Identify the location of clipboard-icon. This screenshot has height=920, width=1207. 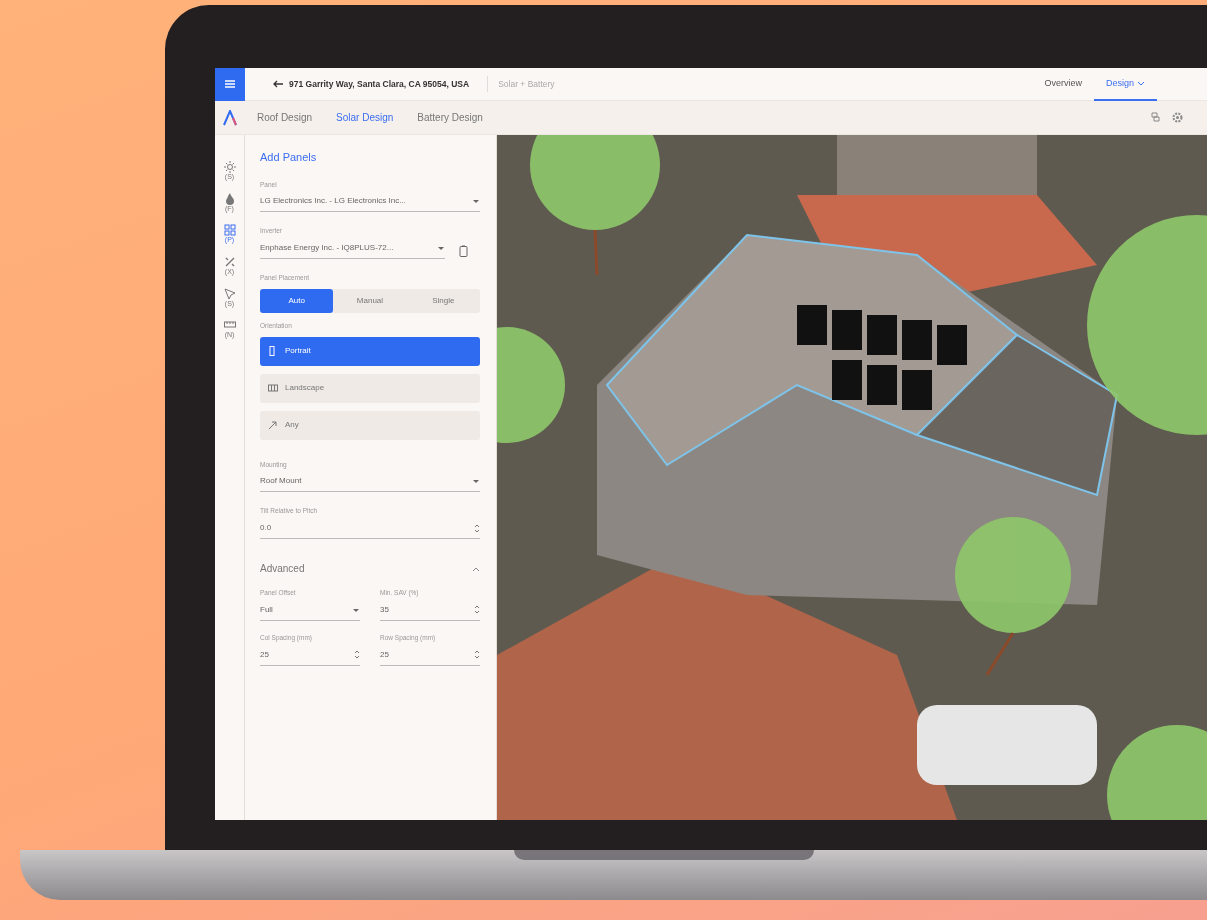
(463, 250).